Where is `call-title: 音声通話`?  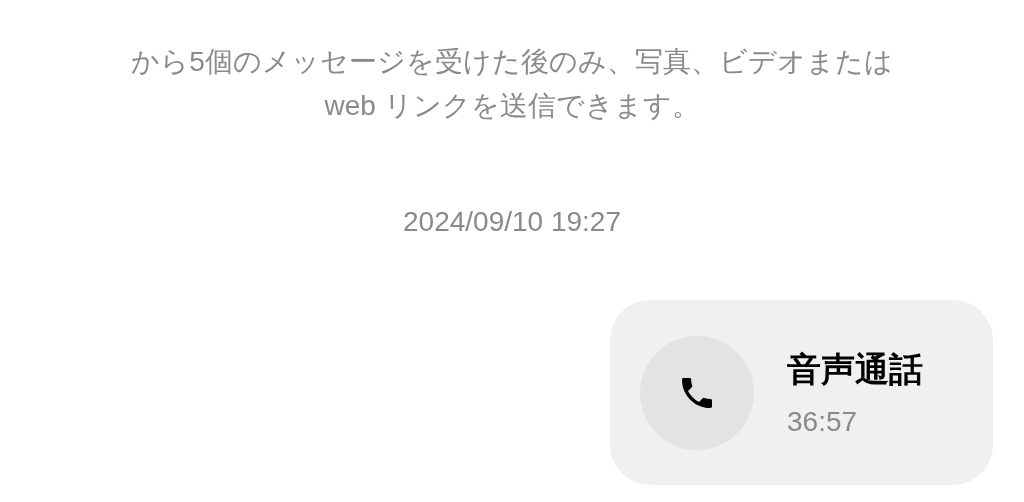 call-title: 音声通話 is located at coordinates (855, 369).